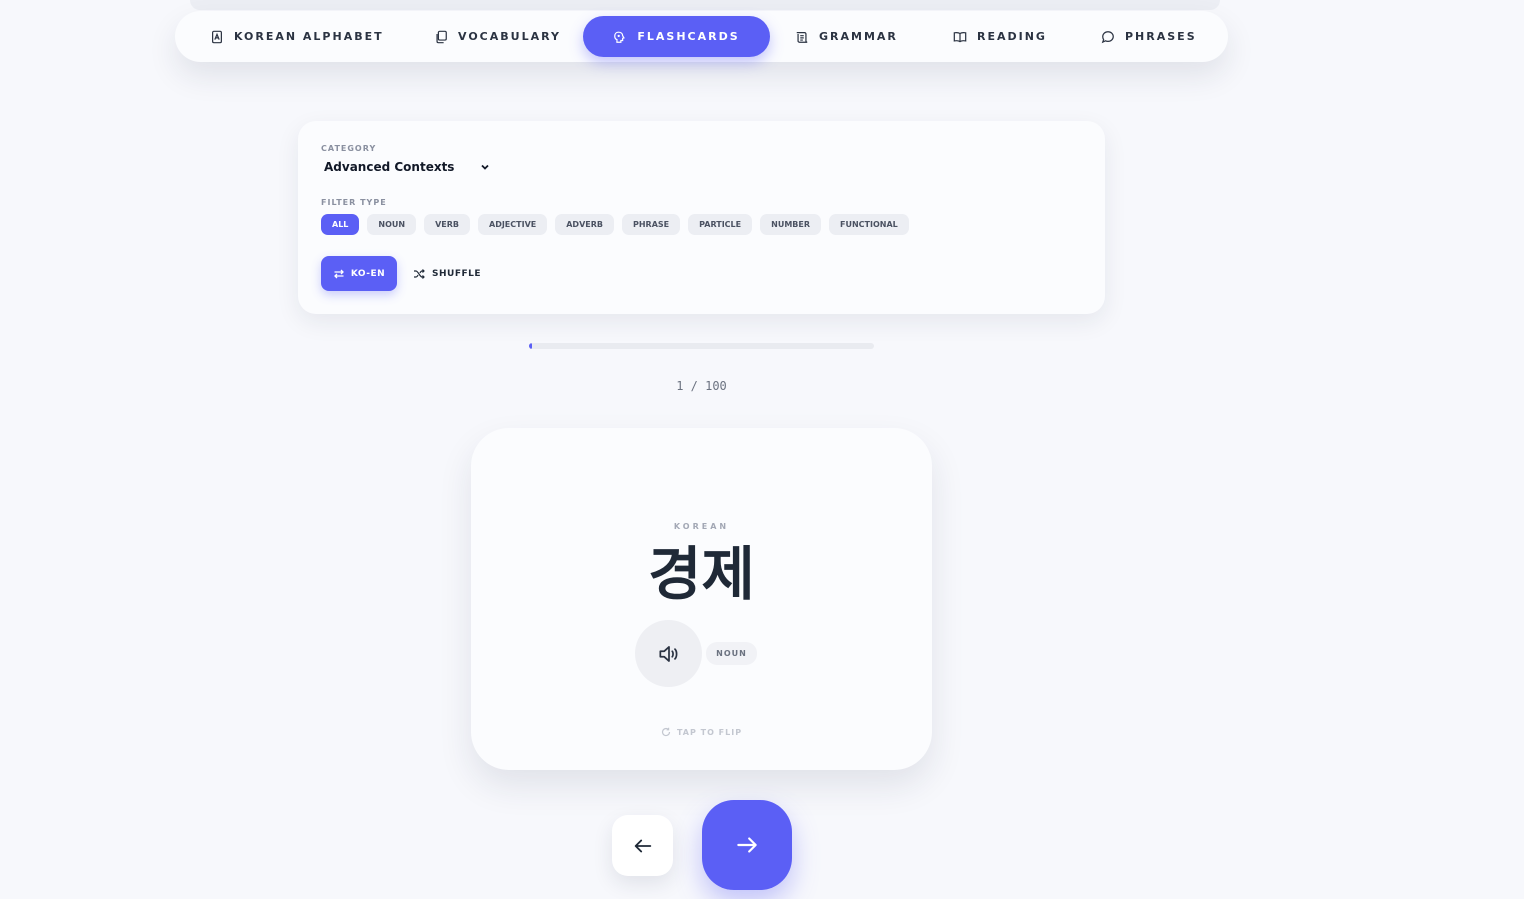  Describe the element at coordinates (354, 202) in the screenshot. I see `filter-type-label: FILTER TYPE` at that location.